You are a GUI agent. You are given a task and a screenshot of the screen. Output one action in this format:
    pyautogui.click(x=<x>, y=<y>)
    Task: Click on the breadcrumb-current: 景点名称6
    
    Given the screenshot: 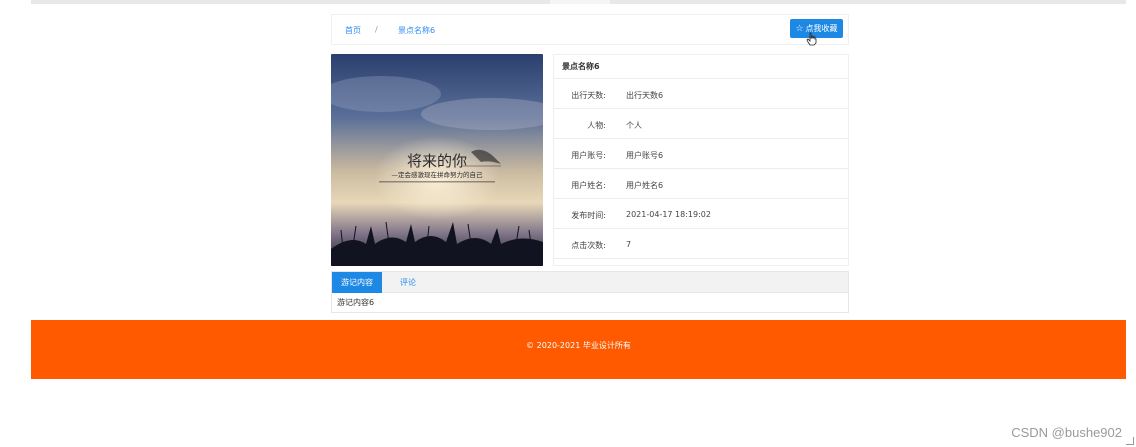 What is the action you would take?
    pyautogui.click(x=416, y=30)
    